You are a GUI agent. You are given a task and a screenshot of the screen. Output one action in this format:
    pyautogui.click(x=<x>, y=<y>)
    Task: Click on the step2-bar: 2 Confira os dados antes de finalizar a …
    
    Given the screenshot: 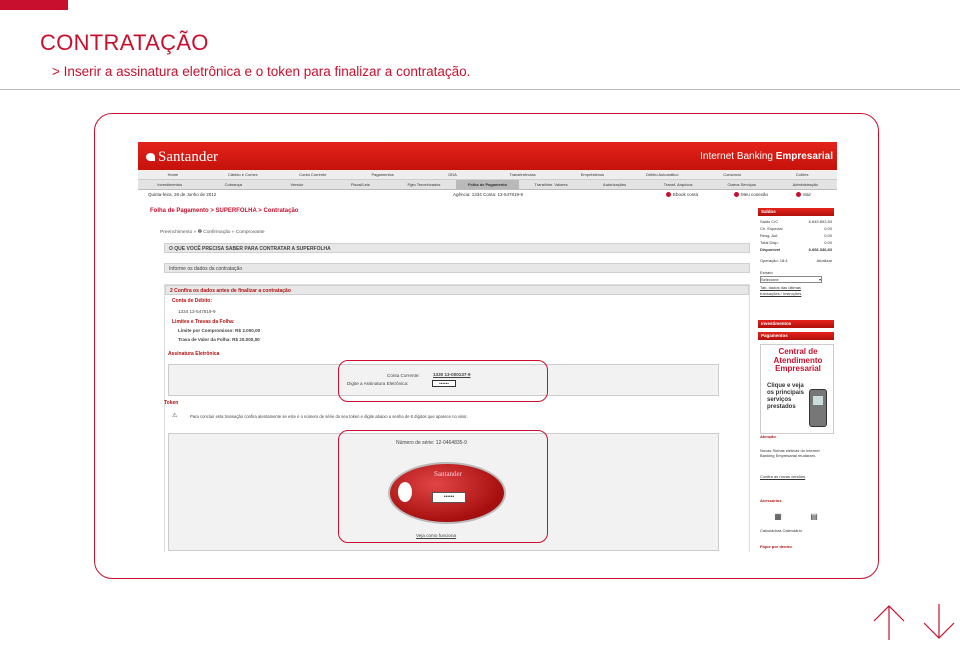 What is the action you would take?
    pyautogui.click(x=457, y=290)
    